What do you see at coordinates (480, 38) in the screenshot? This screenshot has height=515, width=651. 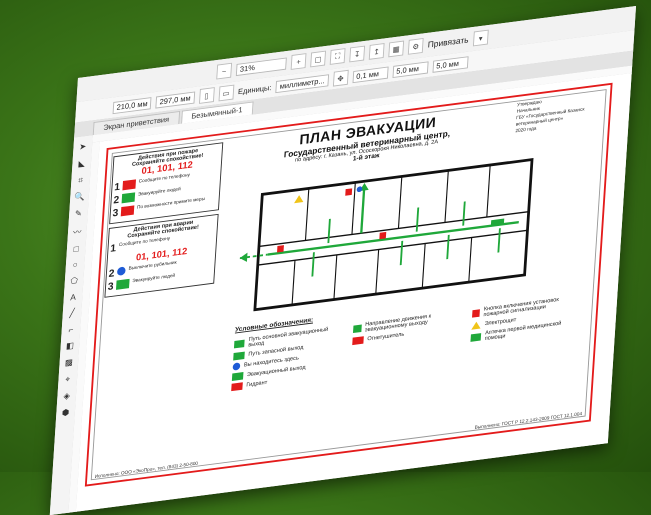 I see `chevron-down-icon: ▾` at bounding box center [480, 38].